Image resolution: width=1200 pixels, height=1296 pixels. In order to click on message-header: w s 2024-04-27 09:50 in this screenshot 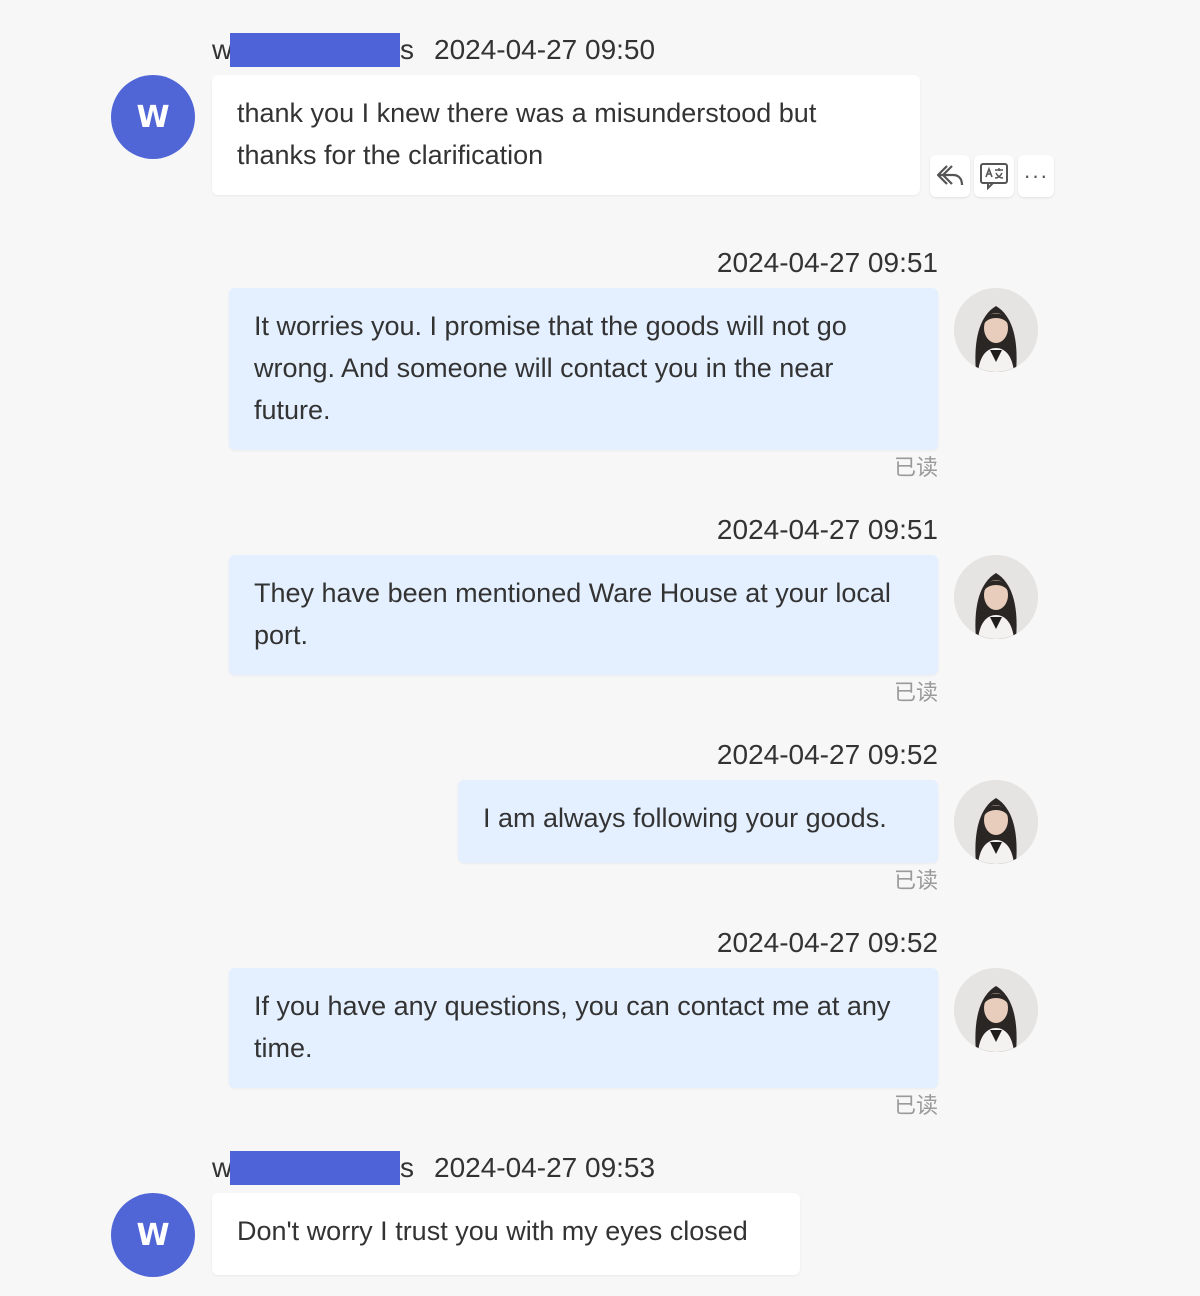, I will do `click(433, 50)`.